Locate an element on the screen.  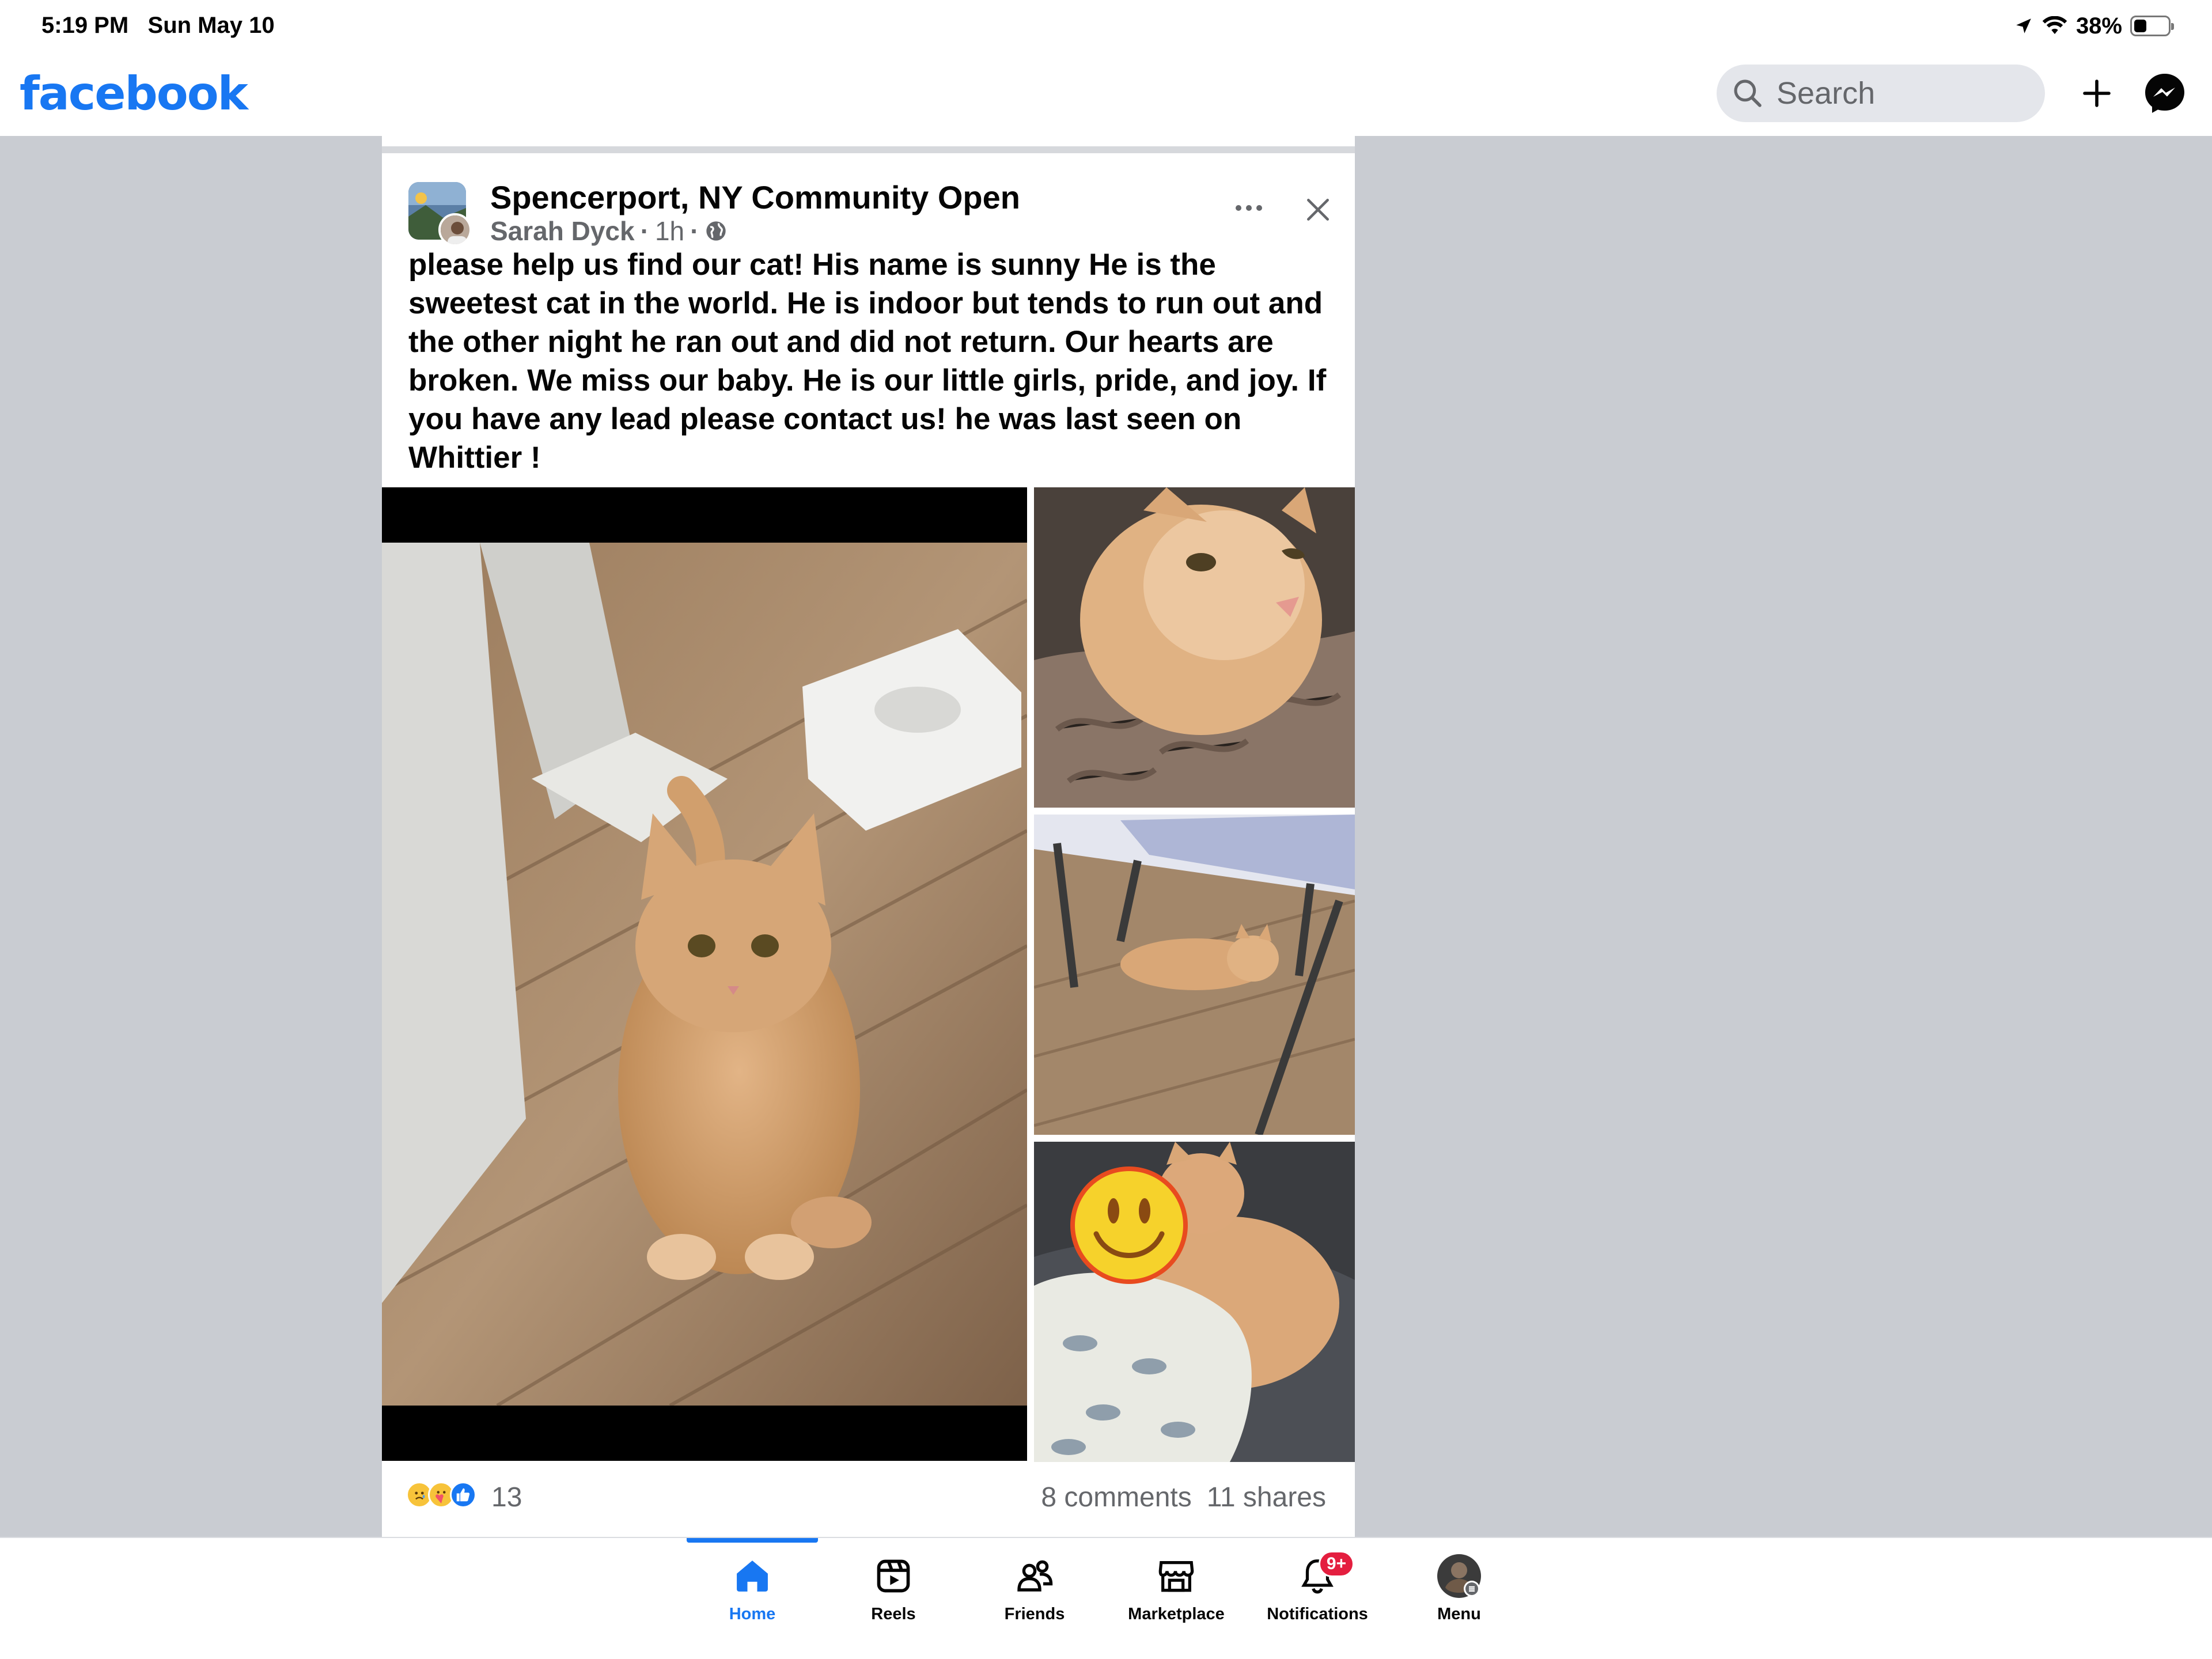
create-button is located at coordinates (2097, 93).